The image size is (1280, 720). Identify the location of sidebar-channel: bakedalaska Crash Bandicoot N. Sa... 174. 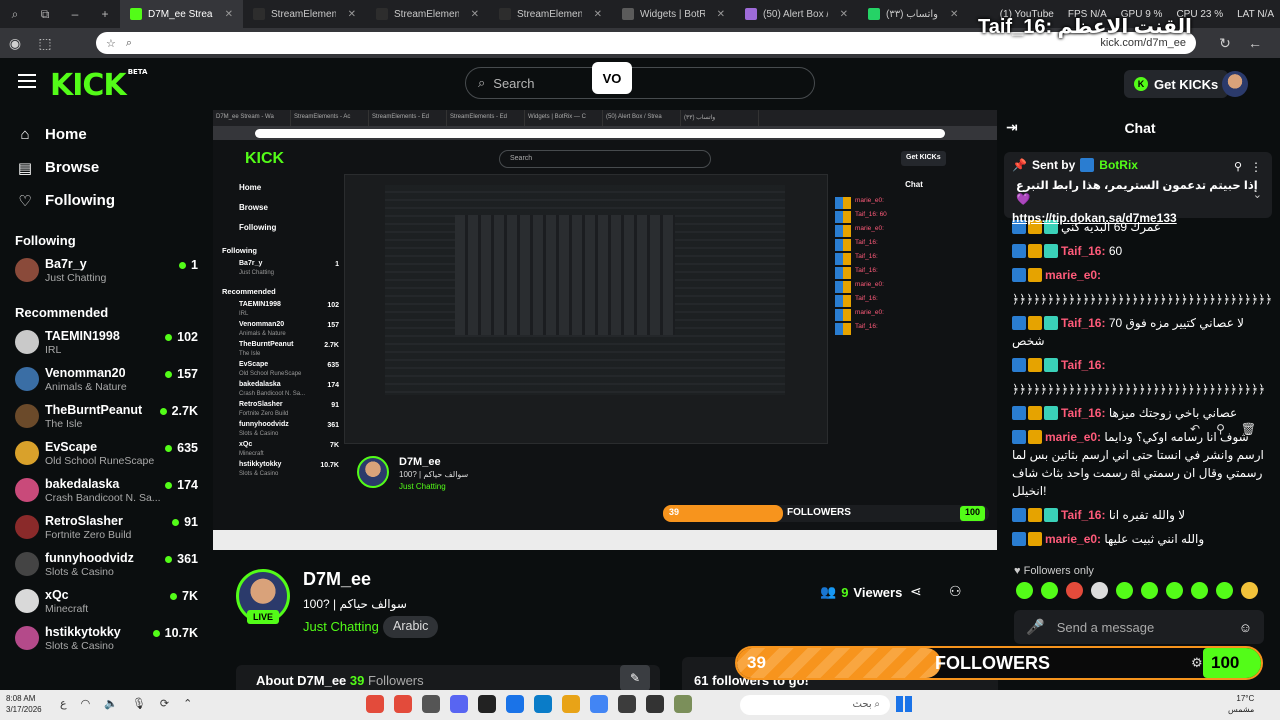
(105, 492).